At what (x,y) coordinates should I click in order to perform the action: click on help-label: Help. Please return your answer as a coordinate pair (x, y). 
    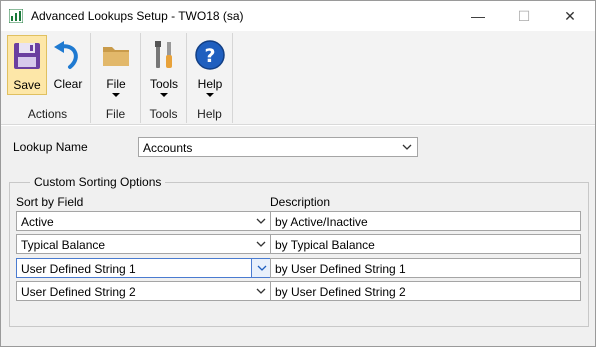
    Looking at the image, I should click on (210, 84).